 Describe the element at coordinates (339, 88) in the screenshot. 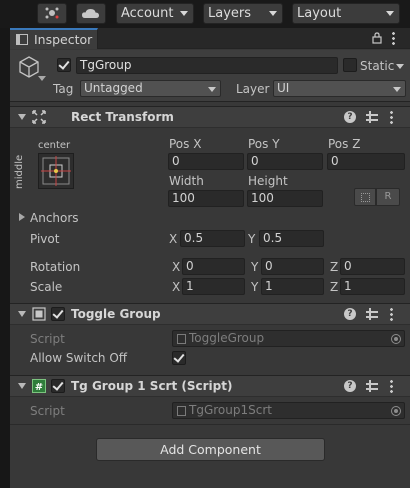

I see `layer-dropdown: UI` at that location.